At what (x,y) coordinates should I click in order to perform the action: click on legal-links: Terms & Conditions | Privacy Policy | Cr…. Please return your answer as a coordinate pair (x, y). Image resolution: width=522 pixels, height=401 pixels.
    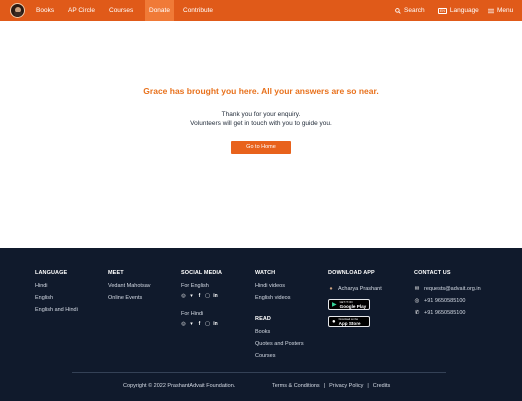
    Looking at the image, I should click on (331, 386).